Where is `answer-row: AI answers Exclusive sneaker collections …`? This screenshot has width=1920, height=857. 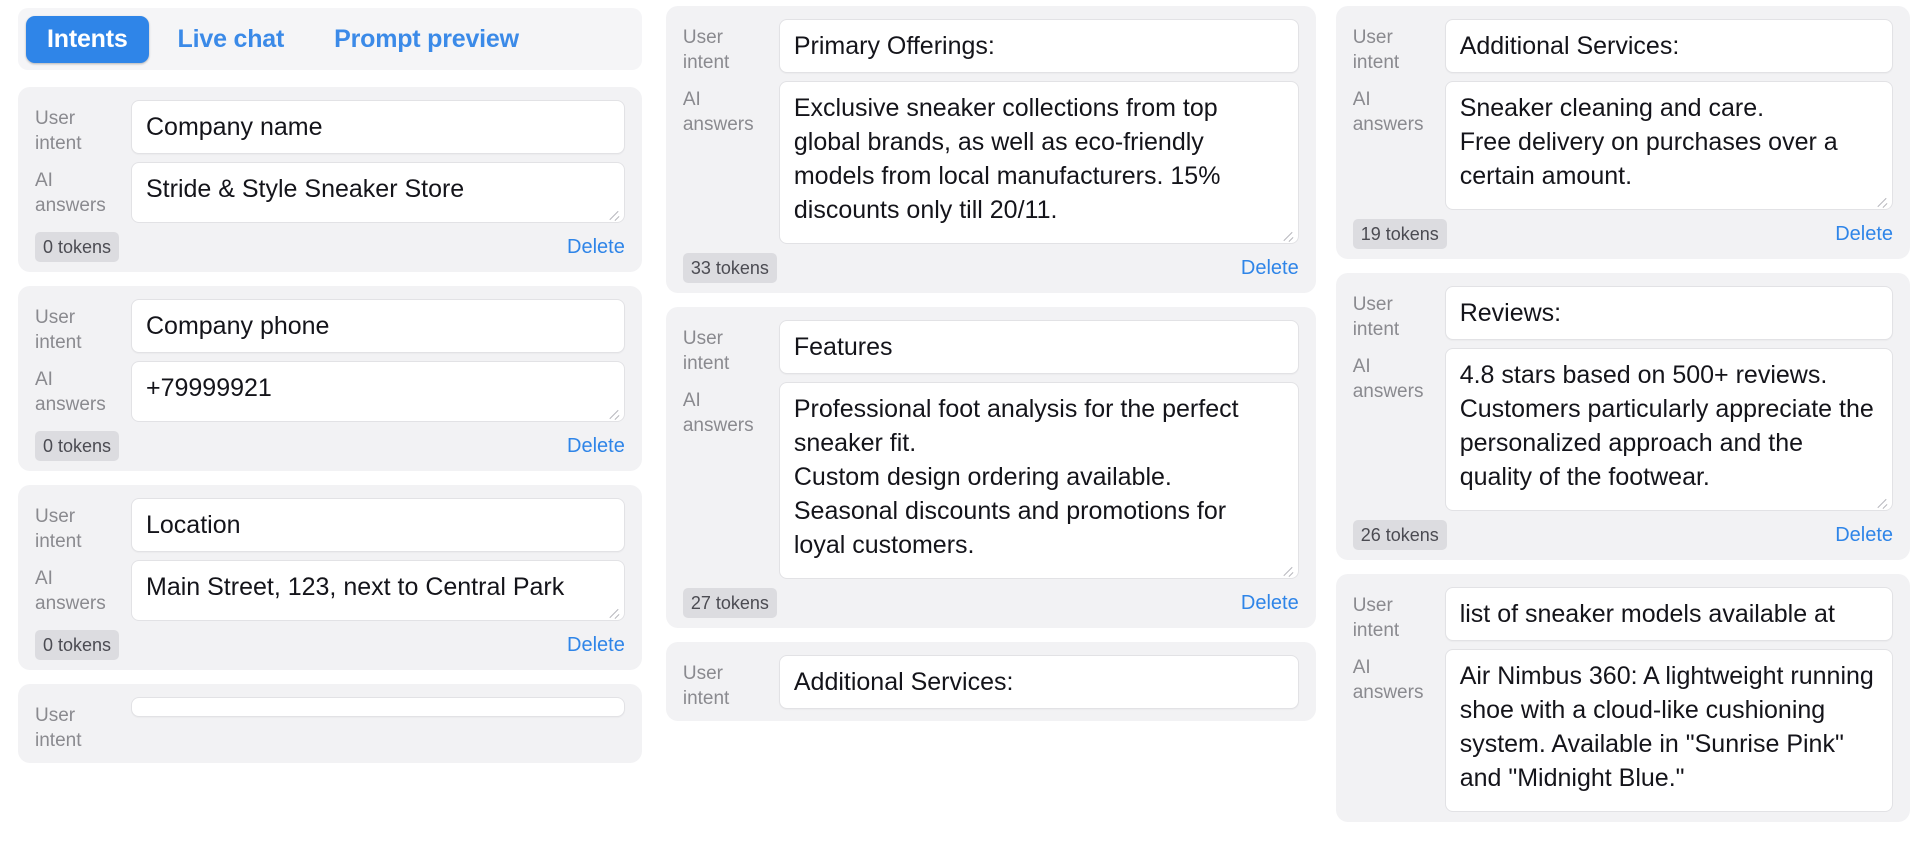 answer-row: AI answers Exclusive sneaker collections … is located at coordinates (991, 162).